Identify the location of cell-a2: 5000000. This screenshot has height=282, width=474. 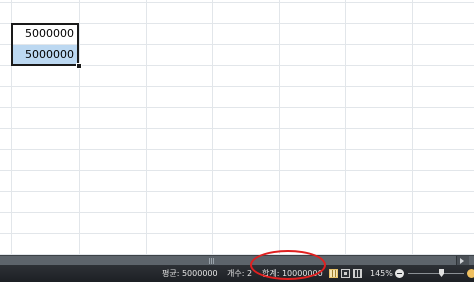
(45, 55).